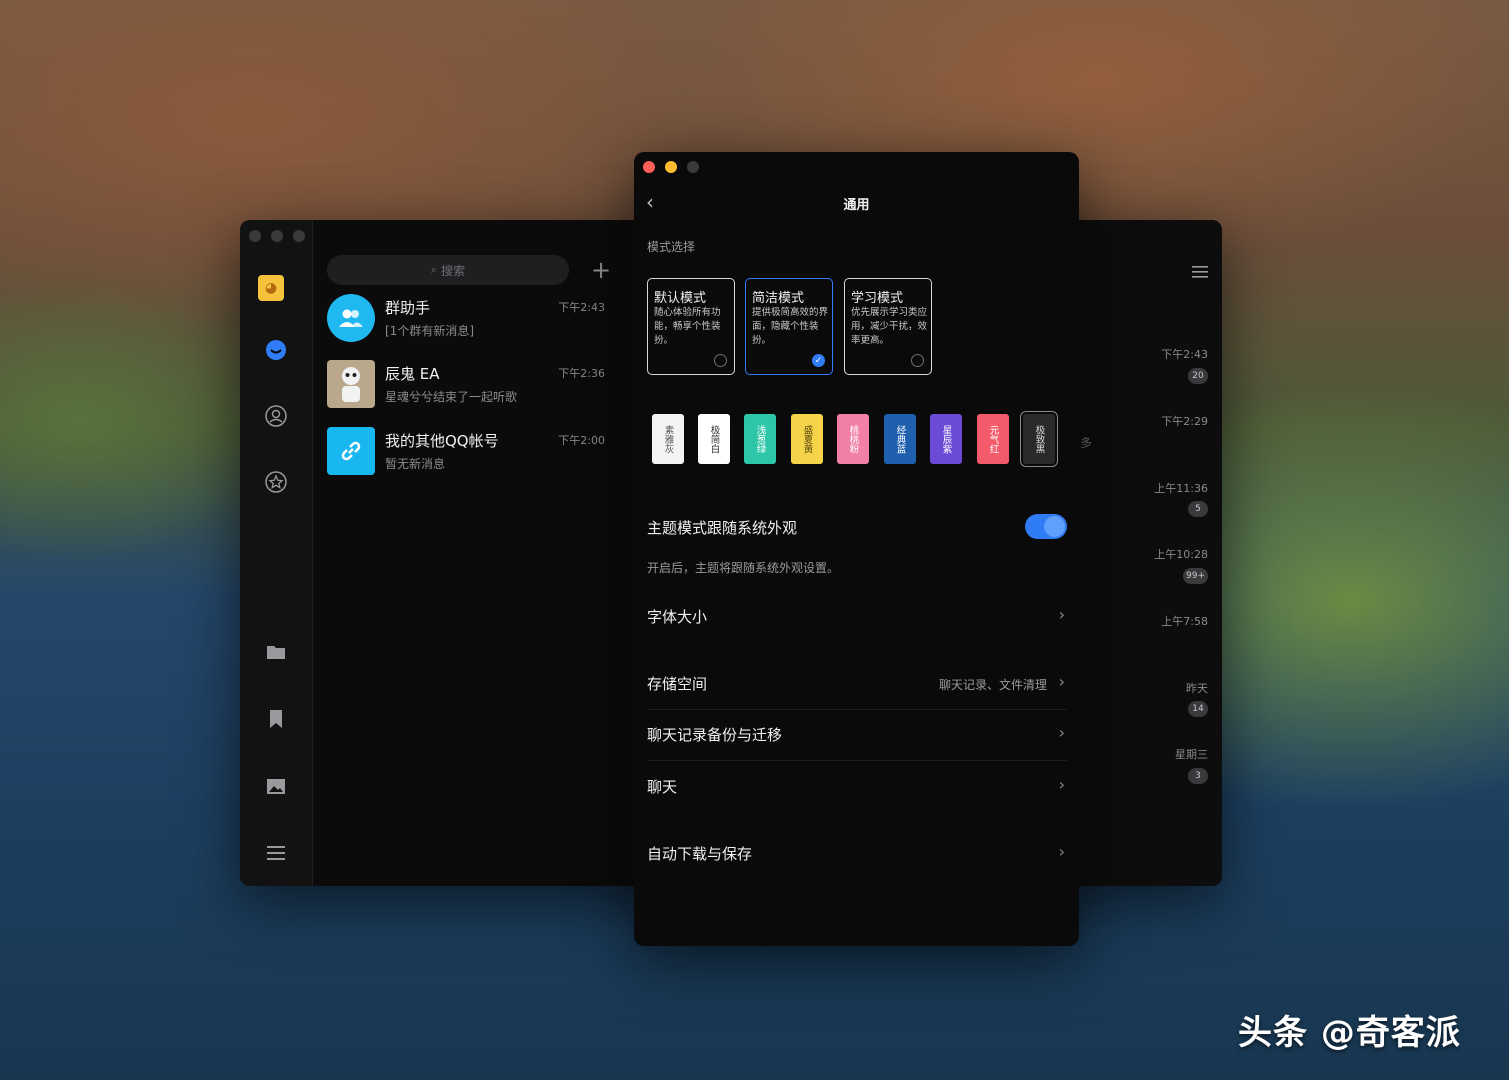 This screenshot has height=1080, width=1509. Describe the element at coordinates (992, 685) in the screenshot. I see `row-value: 聊天记录、文件清理` at that location.